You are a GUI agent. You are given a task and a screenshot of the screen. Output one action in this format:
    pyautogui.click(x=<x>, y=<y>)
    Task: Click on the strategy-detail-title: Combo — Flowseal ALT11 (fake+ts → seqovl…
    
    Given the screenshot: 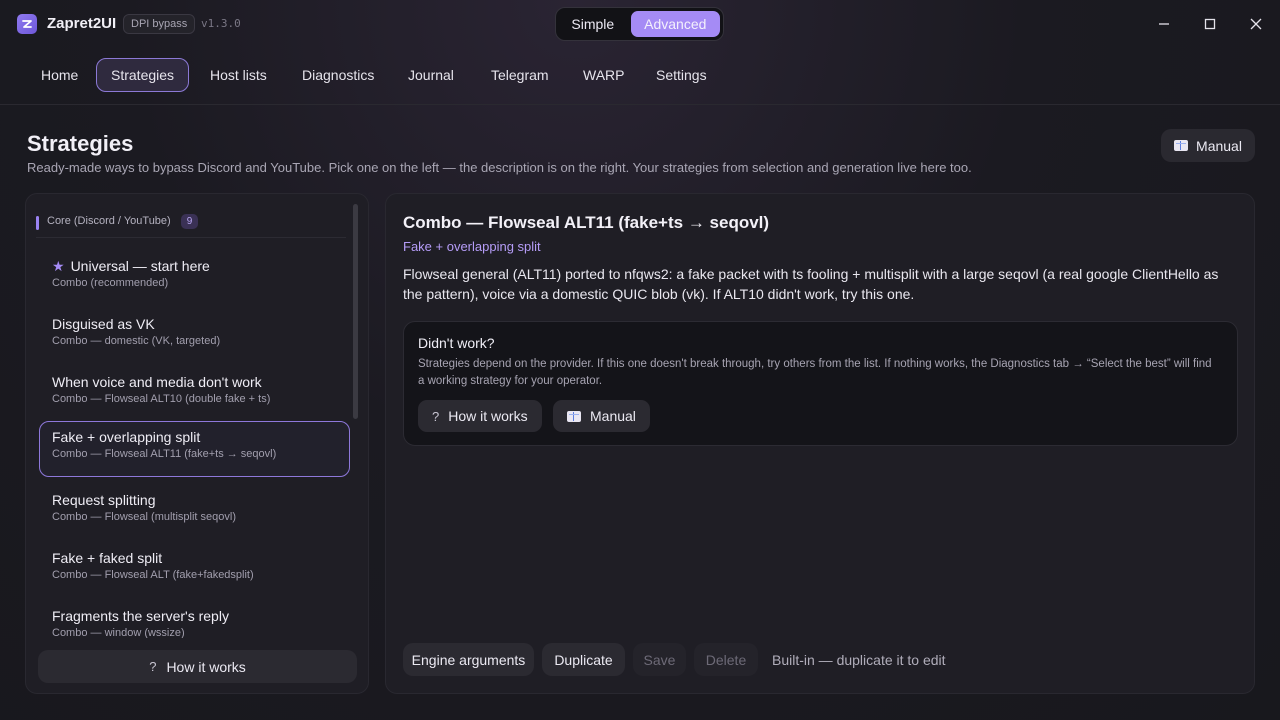 What is the action you would take?
    pyautogui.click(x=586, y=222)
    